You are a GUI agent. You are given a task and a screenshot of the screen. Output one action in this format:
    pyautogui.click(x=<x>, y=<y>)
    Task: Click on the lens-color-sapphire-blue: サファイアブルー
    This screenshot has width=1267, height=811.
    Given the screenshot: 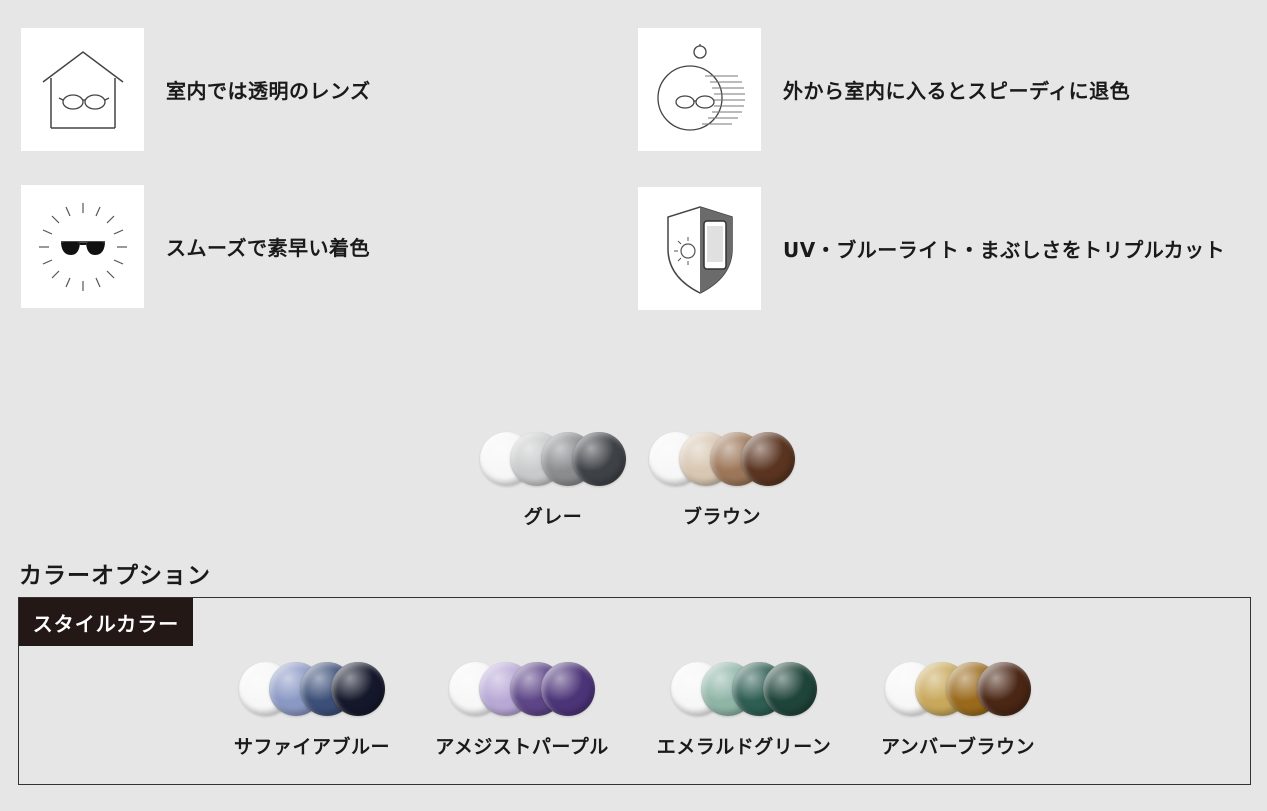 What is the action you would take?
    pyautogui.click(x=312, y=710)
    